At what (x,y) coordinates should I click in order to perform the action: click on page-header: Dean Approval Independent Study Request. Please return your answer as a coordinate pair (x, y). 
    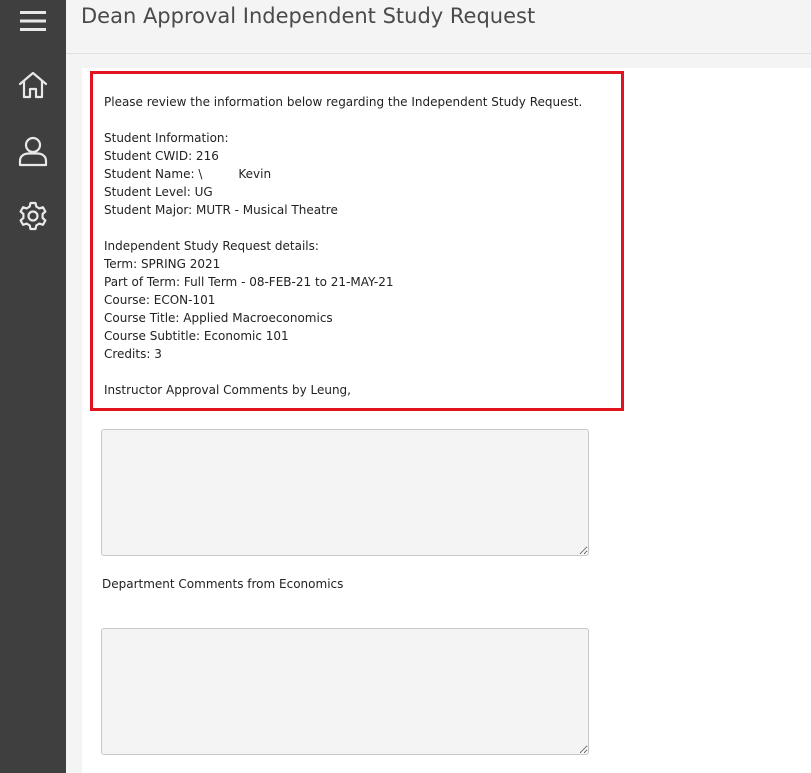
    Looking at the image, I should click on (438, 27).